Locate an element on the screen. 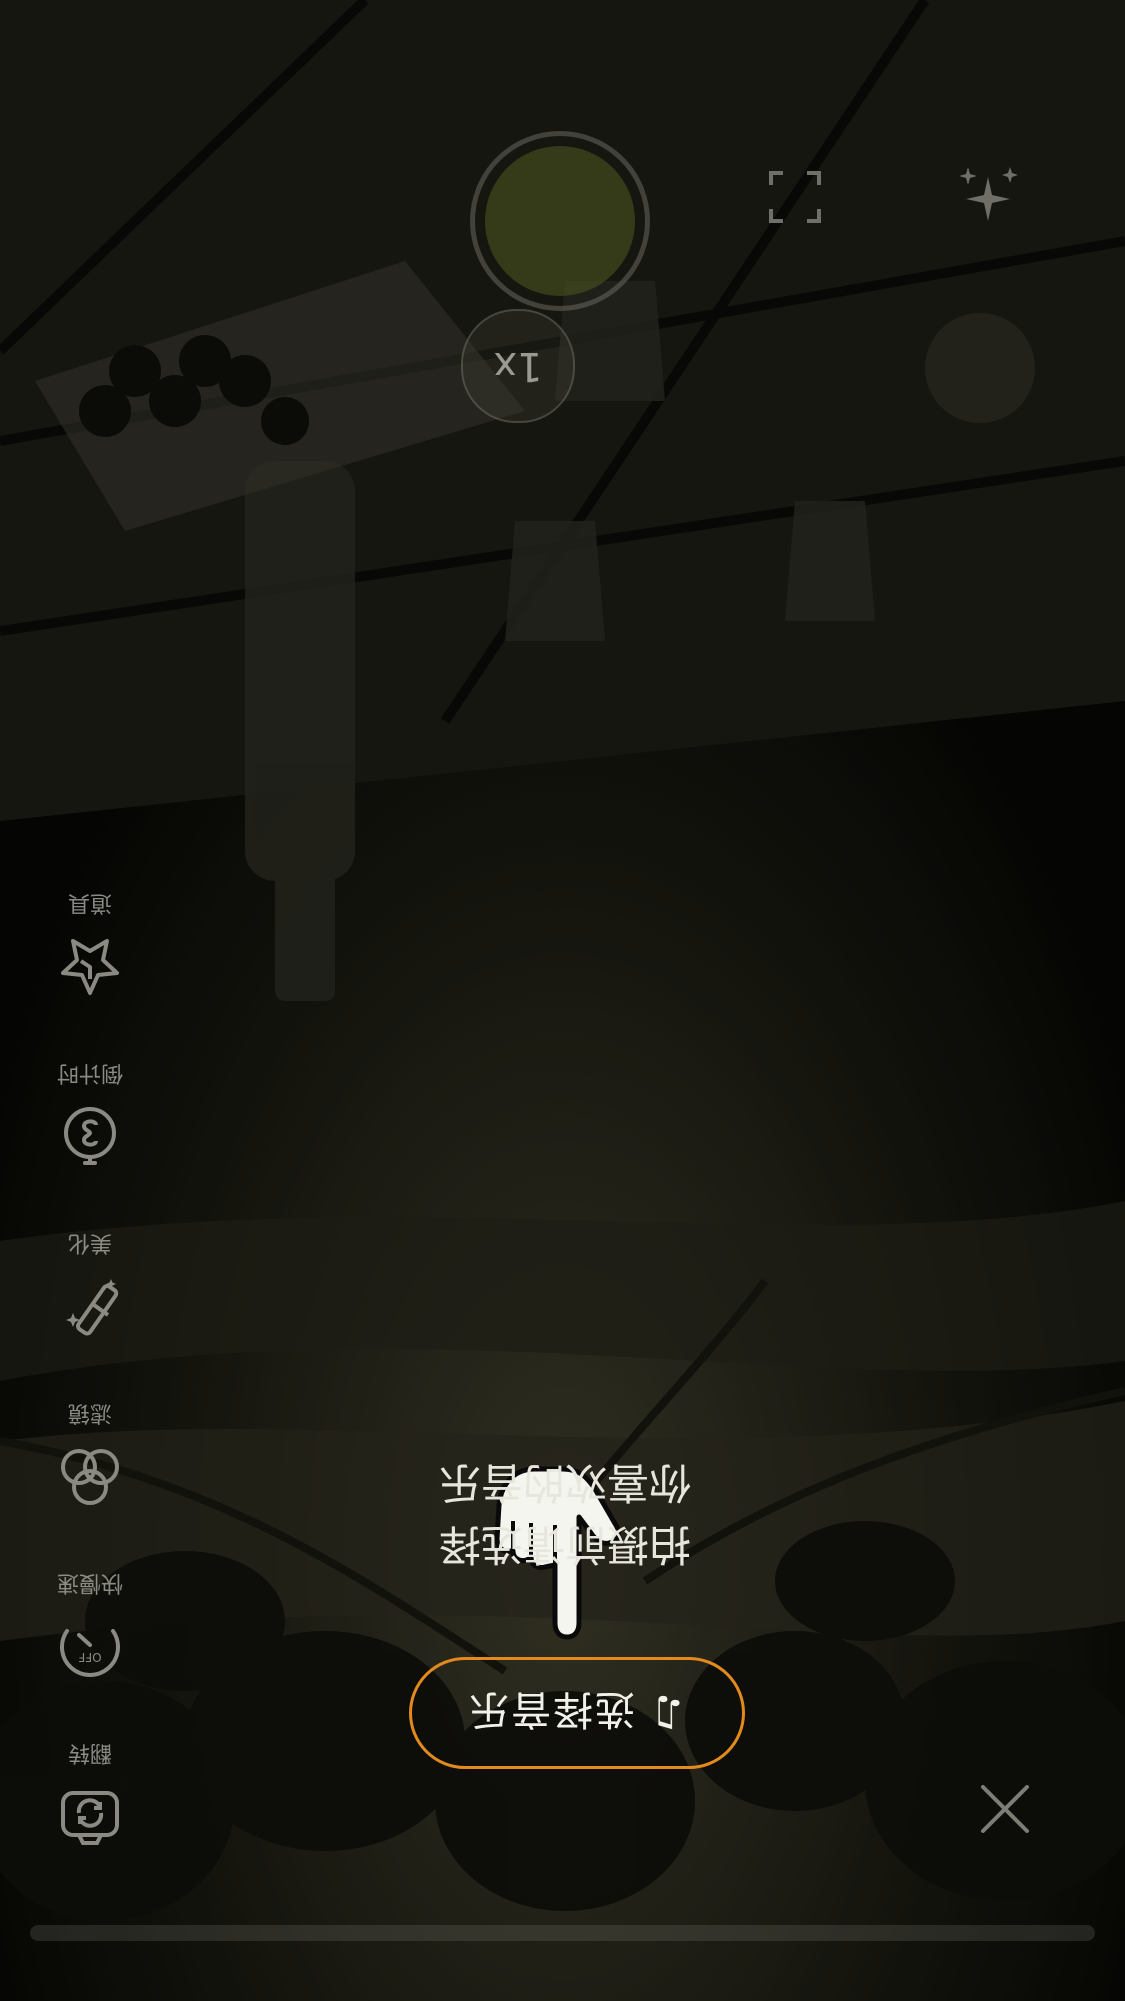 The width and height of the screenshot is (1125, 2001). tool-countdown-label: 倒计时 is located at coordinates (90, 1072).